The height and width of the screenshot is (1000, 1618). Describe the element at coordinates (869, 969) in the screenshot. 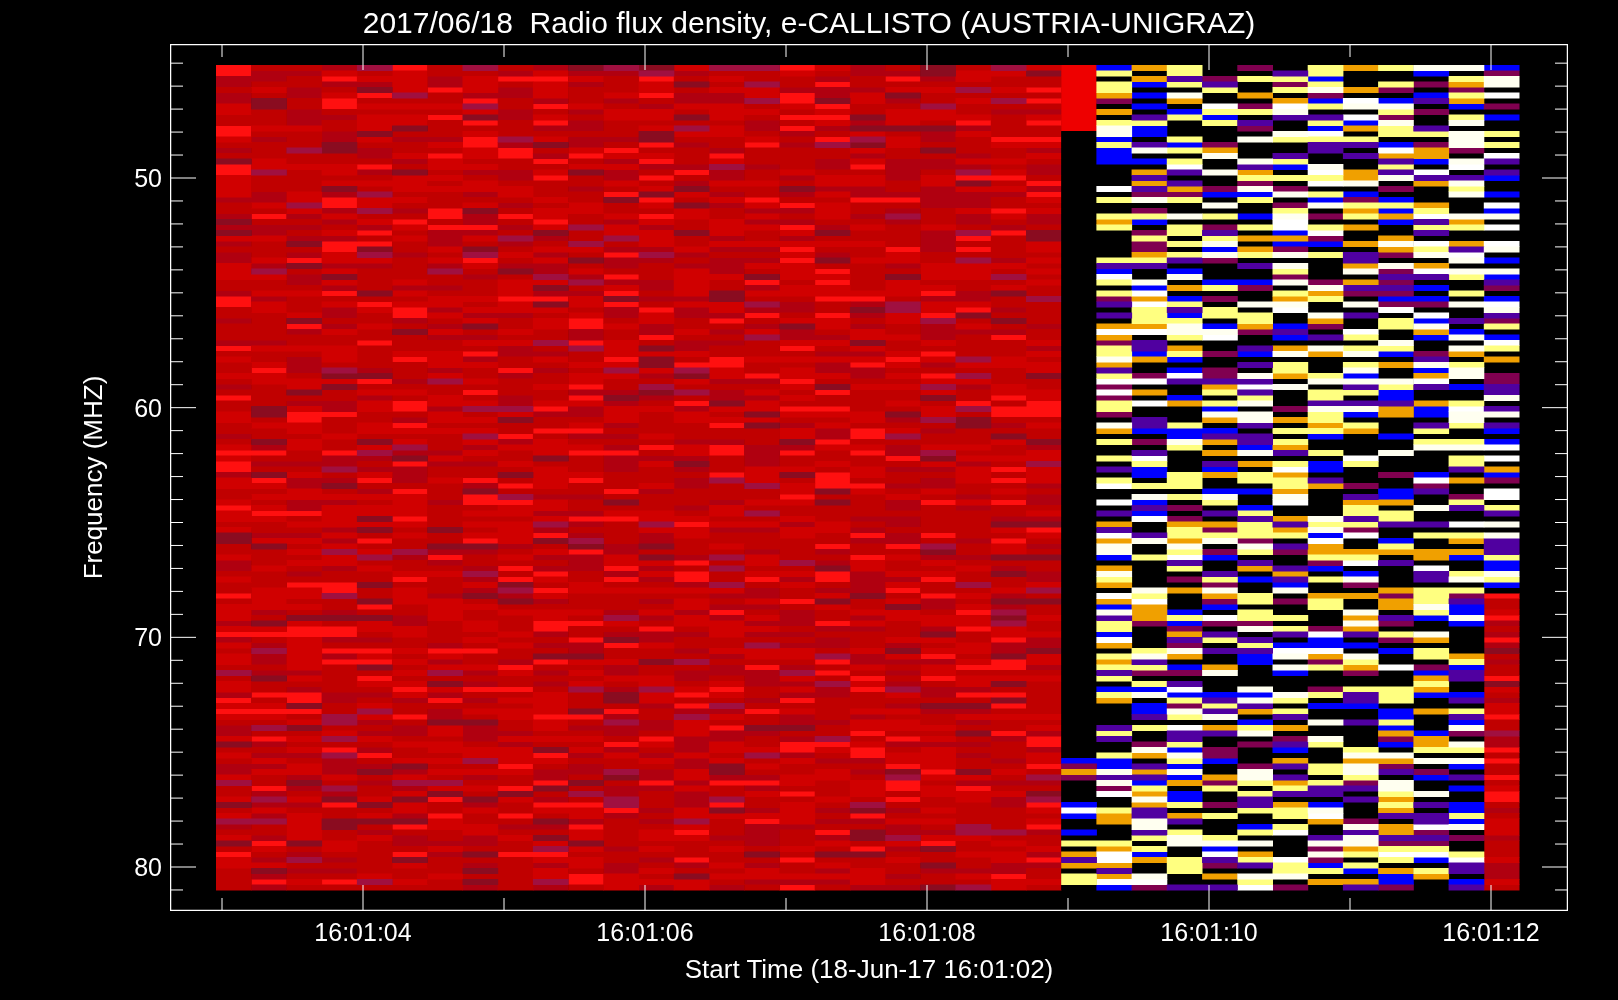

I see `x-axis-label: Start Time (18-Jun-17 16:01:02)` at that location.